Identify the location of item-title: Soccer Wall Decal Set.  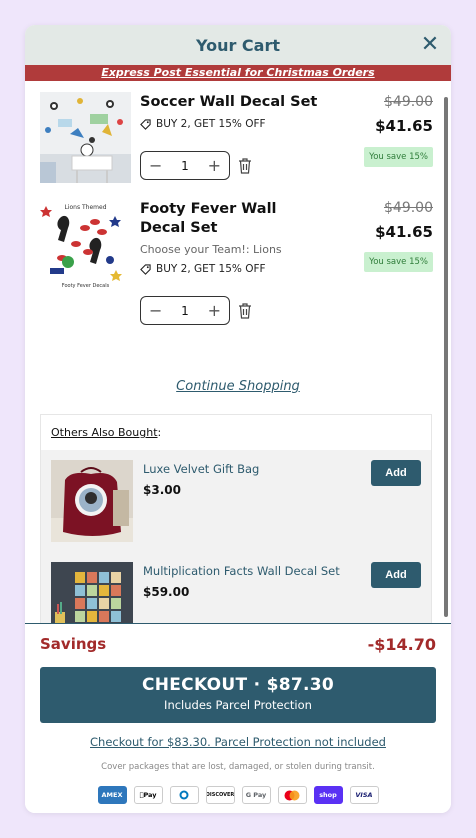
(230, 102).